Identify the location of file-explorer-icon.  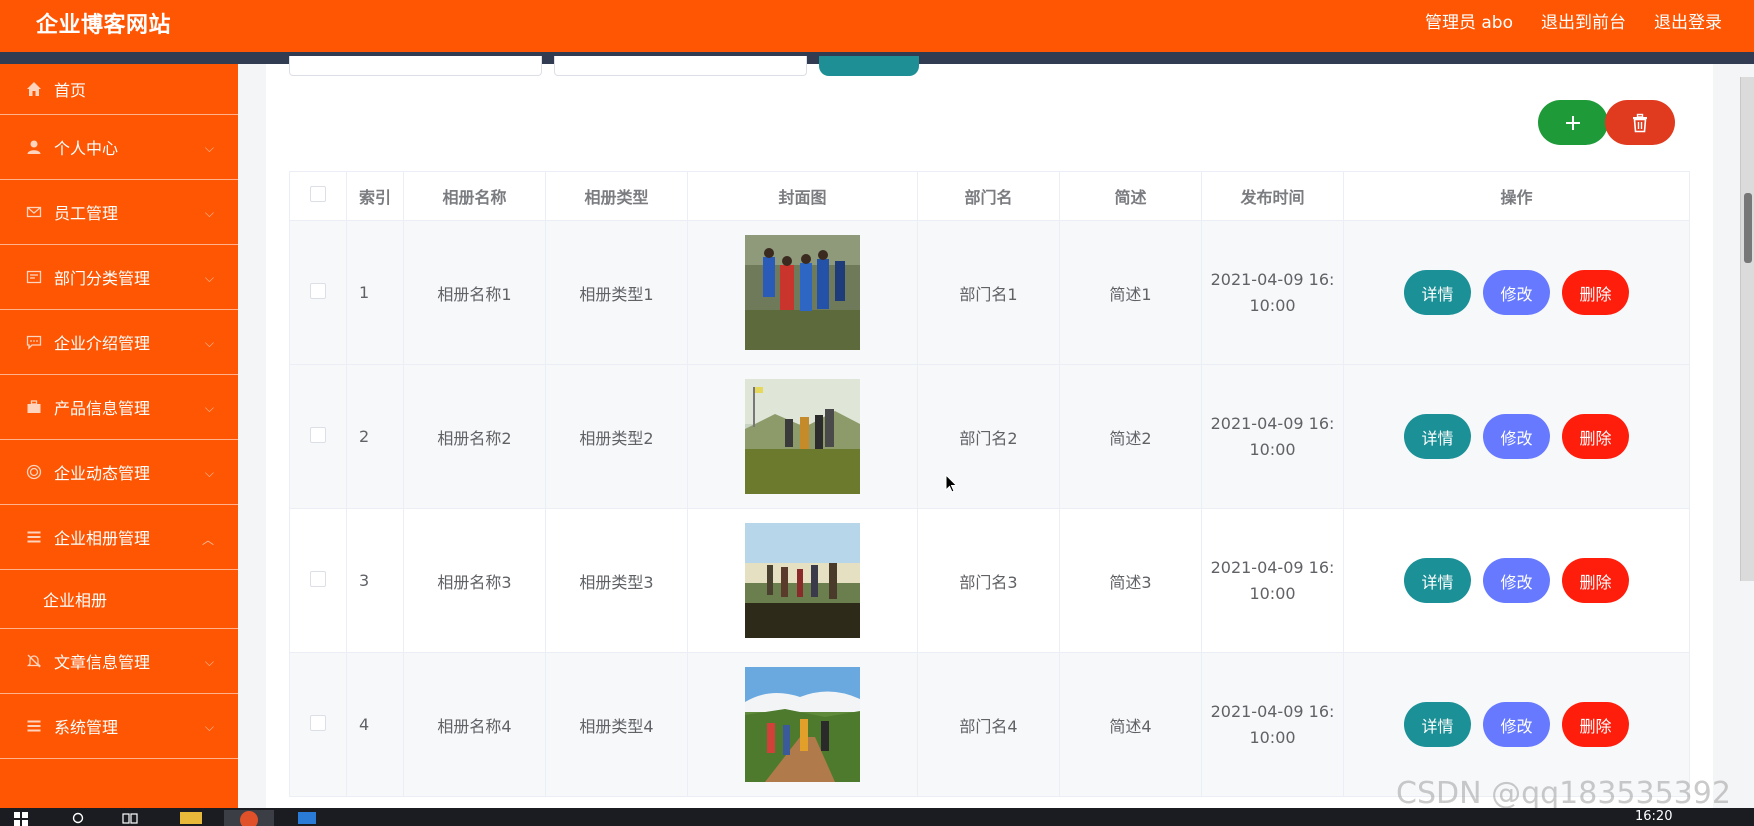
(198, 818).